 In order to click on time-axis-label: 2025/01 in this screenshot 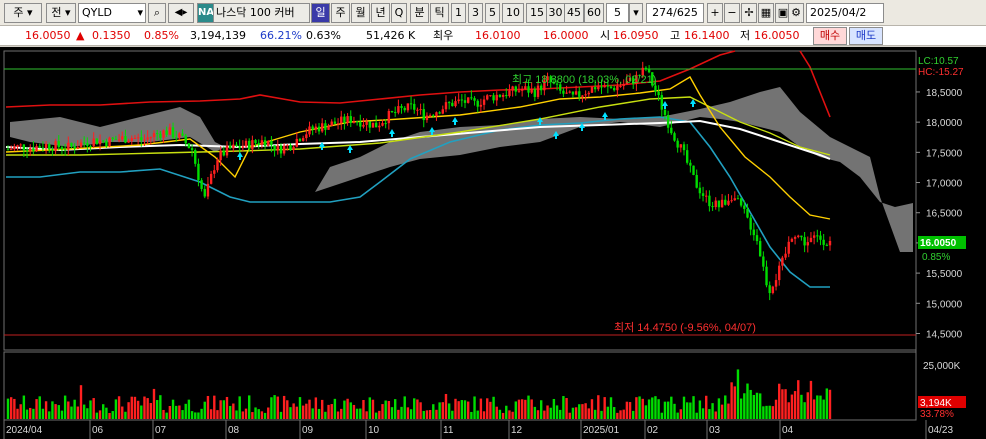, I will do `click(601, 430)`.